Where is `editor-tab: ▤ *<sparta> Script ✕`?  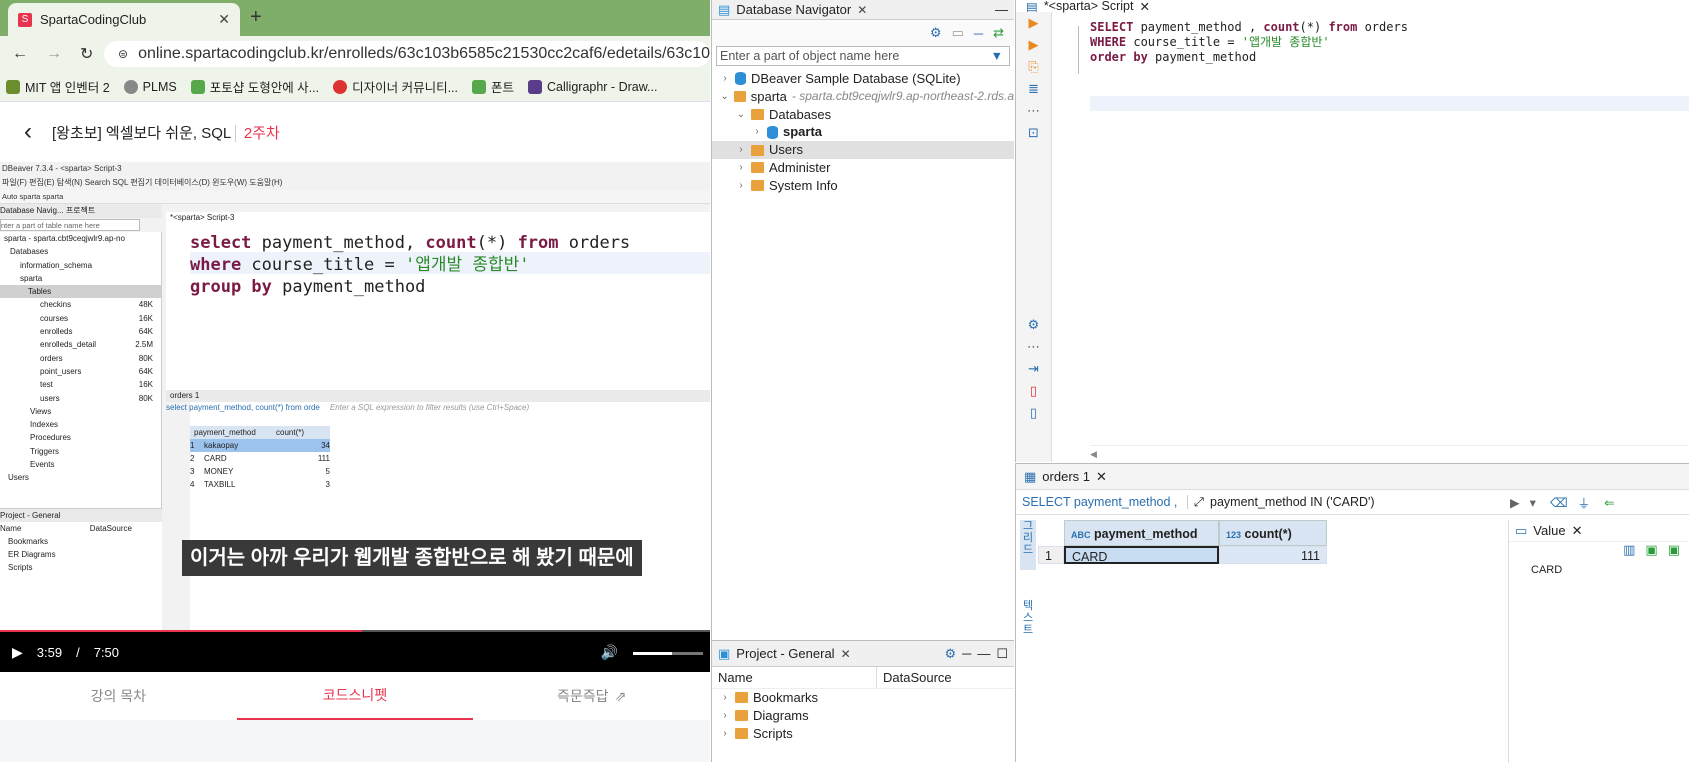 editor-tab: ▤ *<sparta> Script ✕ is located at coordinates (1352, 7).